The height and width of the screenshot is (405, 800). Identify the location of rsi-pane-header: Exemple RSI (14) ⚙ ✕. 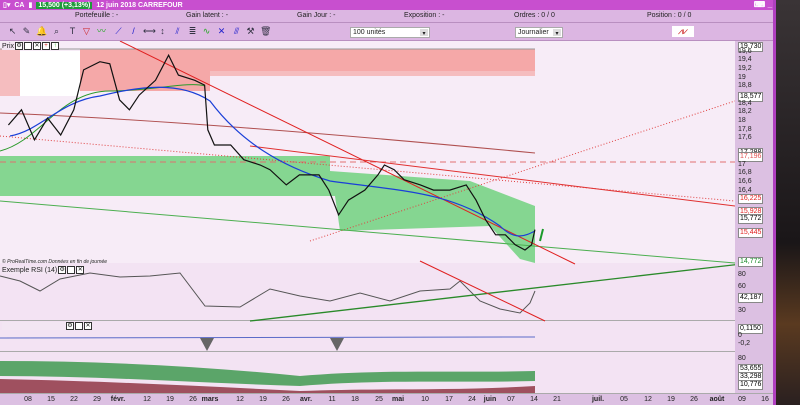
(43, 270).